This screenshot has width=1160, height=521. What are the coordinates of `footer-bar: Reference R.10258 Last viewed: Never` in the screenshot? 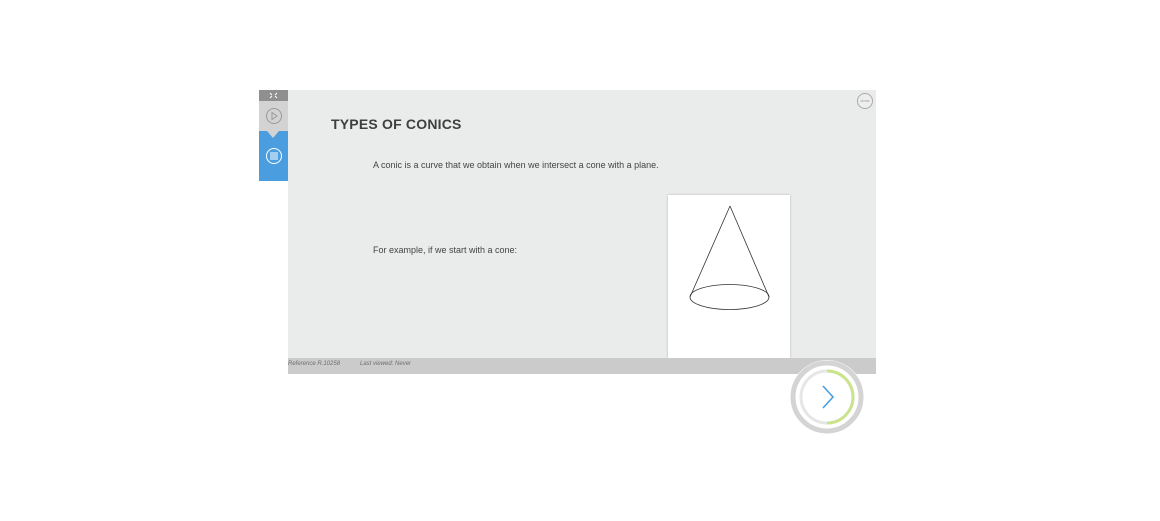 It's located at (582, 366).